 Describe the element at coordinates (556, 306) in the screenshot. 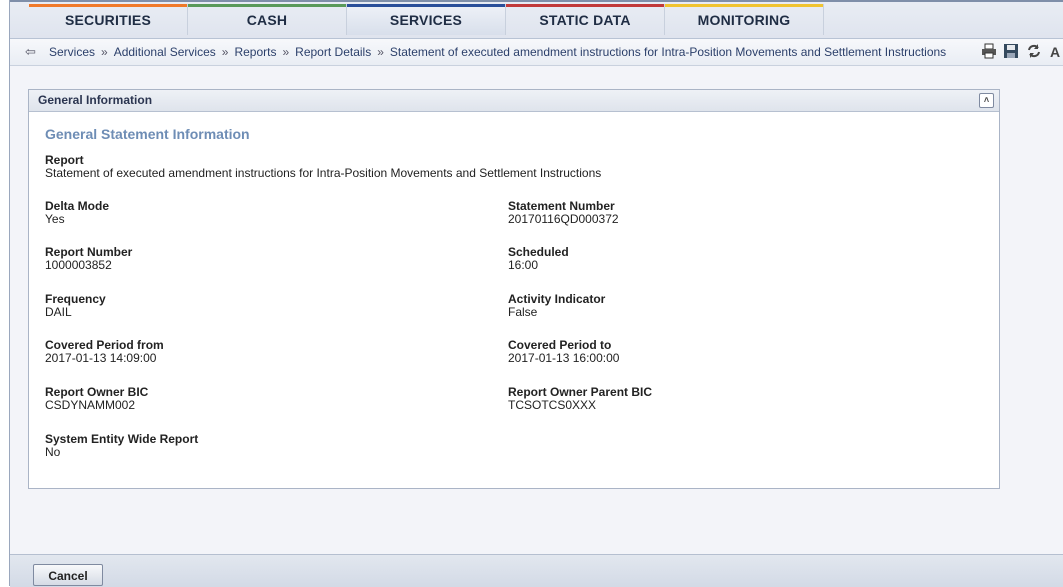

I see `field-activity-indicator: Activity Indicator False` at that location.